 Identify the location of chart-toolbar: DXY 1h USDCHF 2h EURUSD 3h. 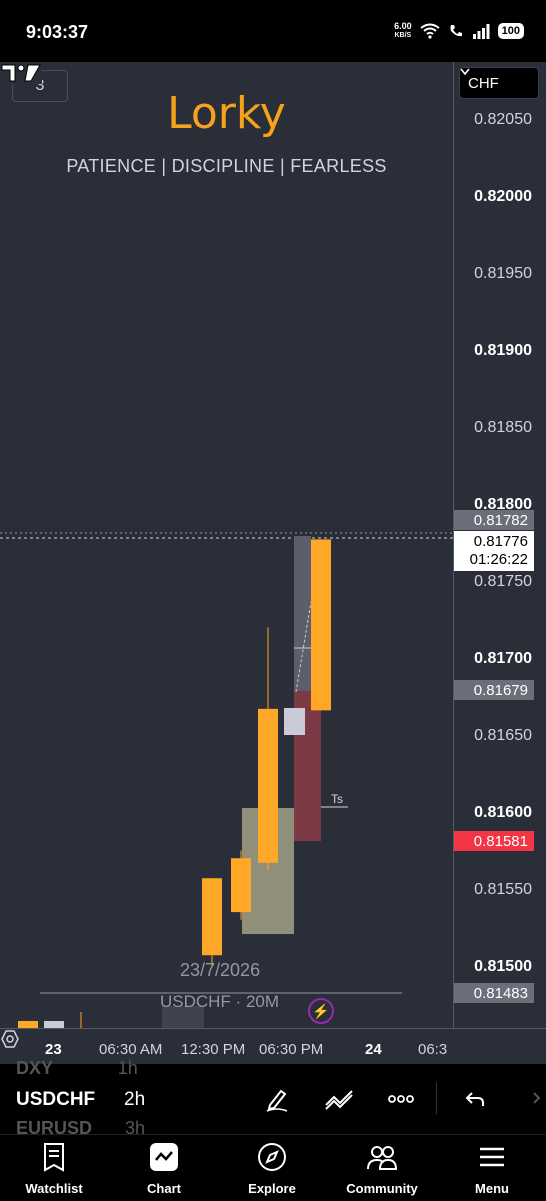
(273, 1098).